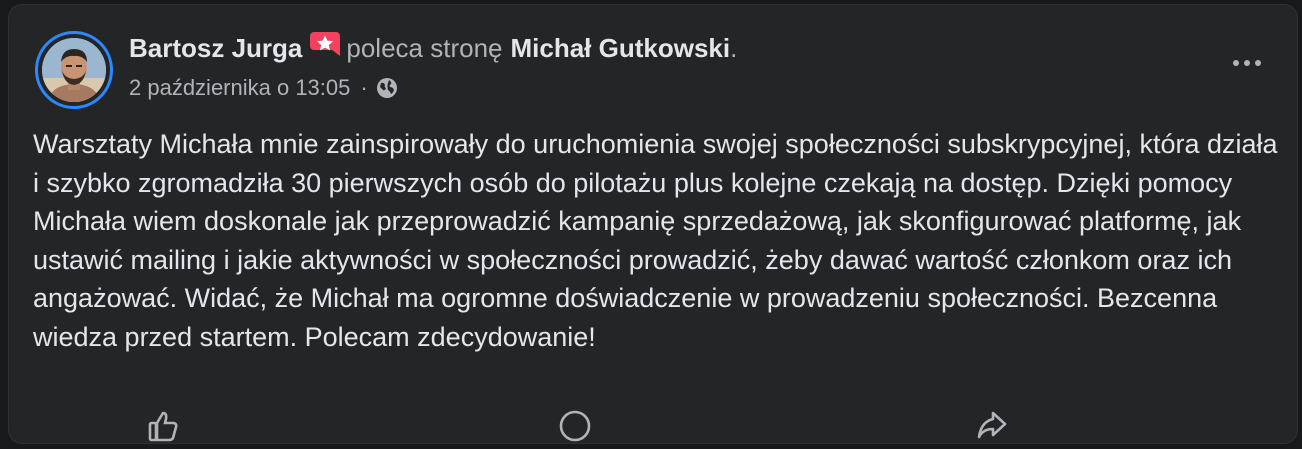 The width and height of the screenshot is (1302, 449). What do you see at coordinates (239, 88) in the screenshot?
I see `post-timestamp: 2 października o 13:05` at bounding box center [239, 88].